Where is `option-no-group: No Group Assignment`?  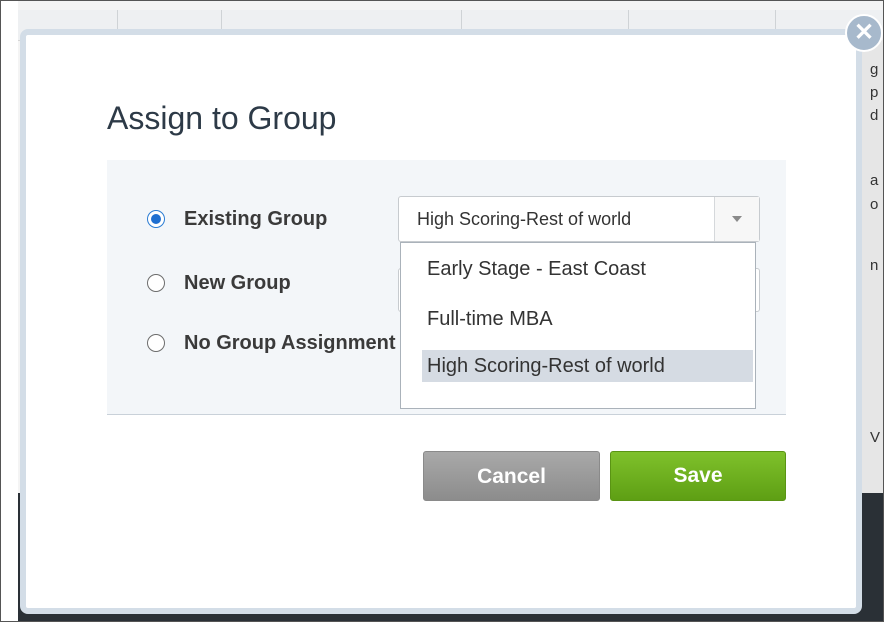
option-no-group: No Group Assignment is located at coordinates (272, 343).